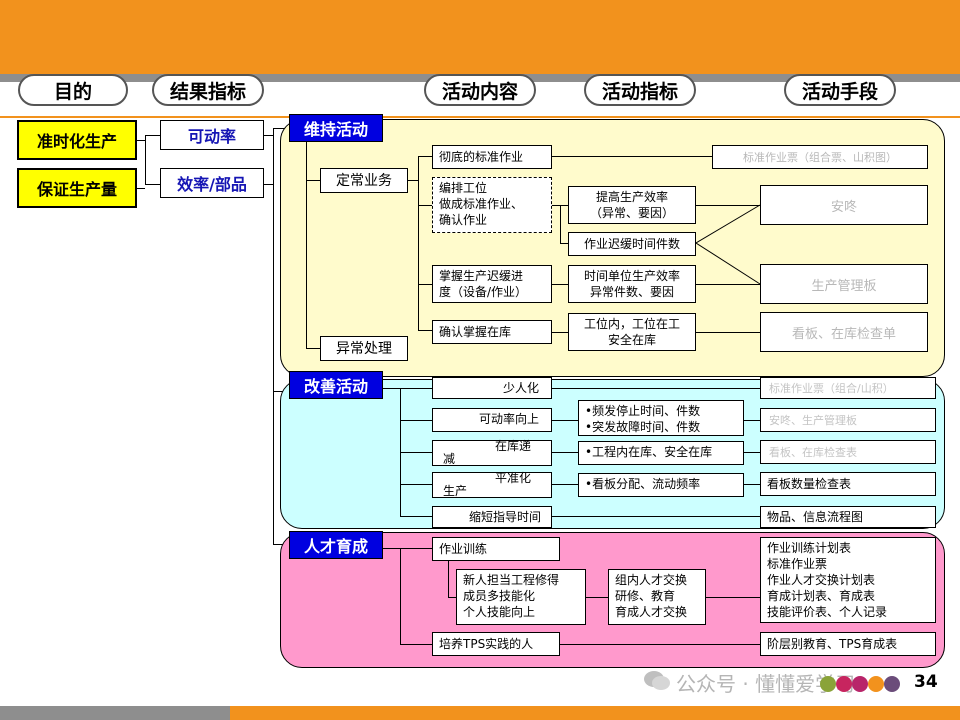 Image resolution: width=960 pixels, height=720 pixels. I want to click on content-delay-progress: 掌握生产迟缓进 度（设备/作业）, so click(492, 284).